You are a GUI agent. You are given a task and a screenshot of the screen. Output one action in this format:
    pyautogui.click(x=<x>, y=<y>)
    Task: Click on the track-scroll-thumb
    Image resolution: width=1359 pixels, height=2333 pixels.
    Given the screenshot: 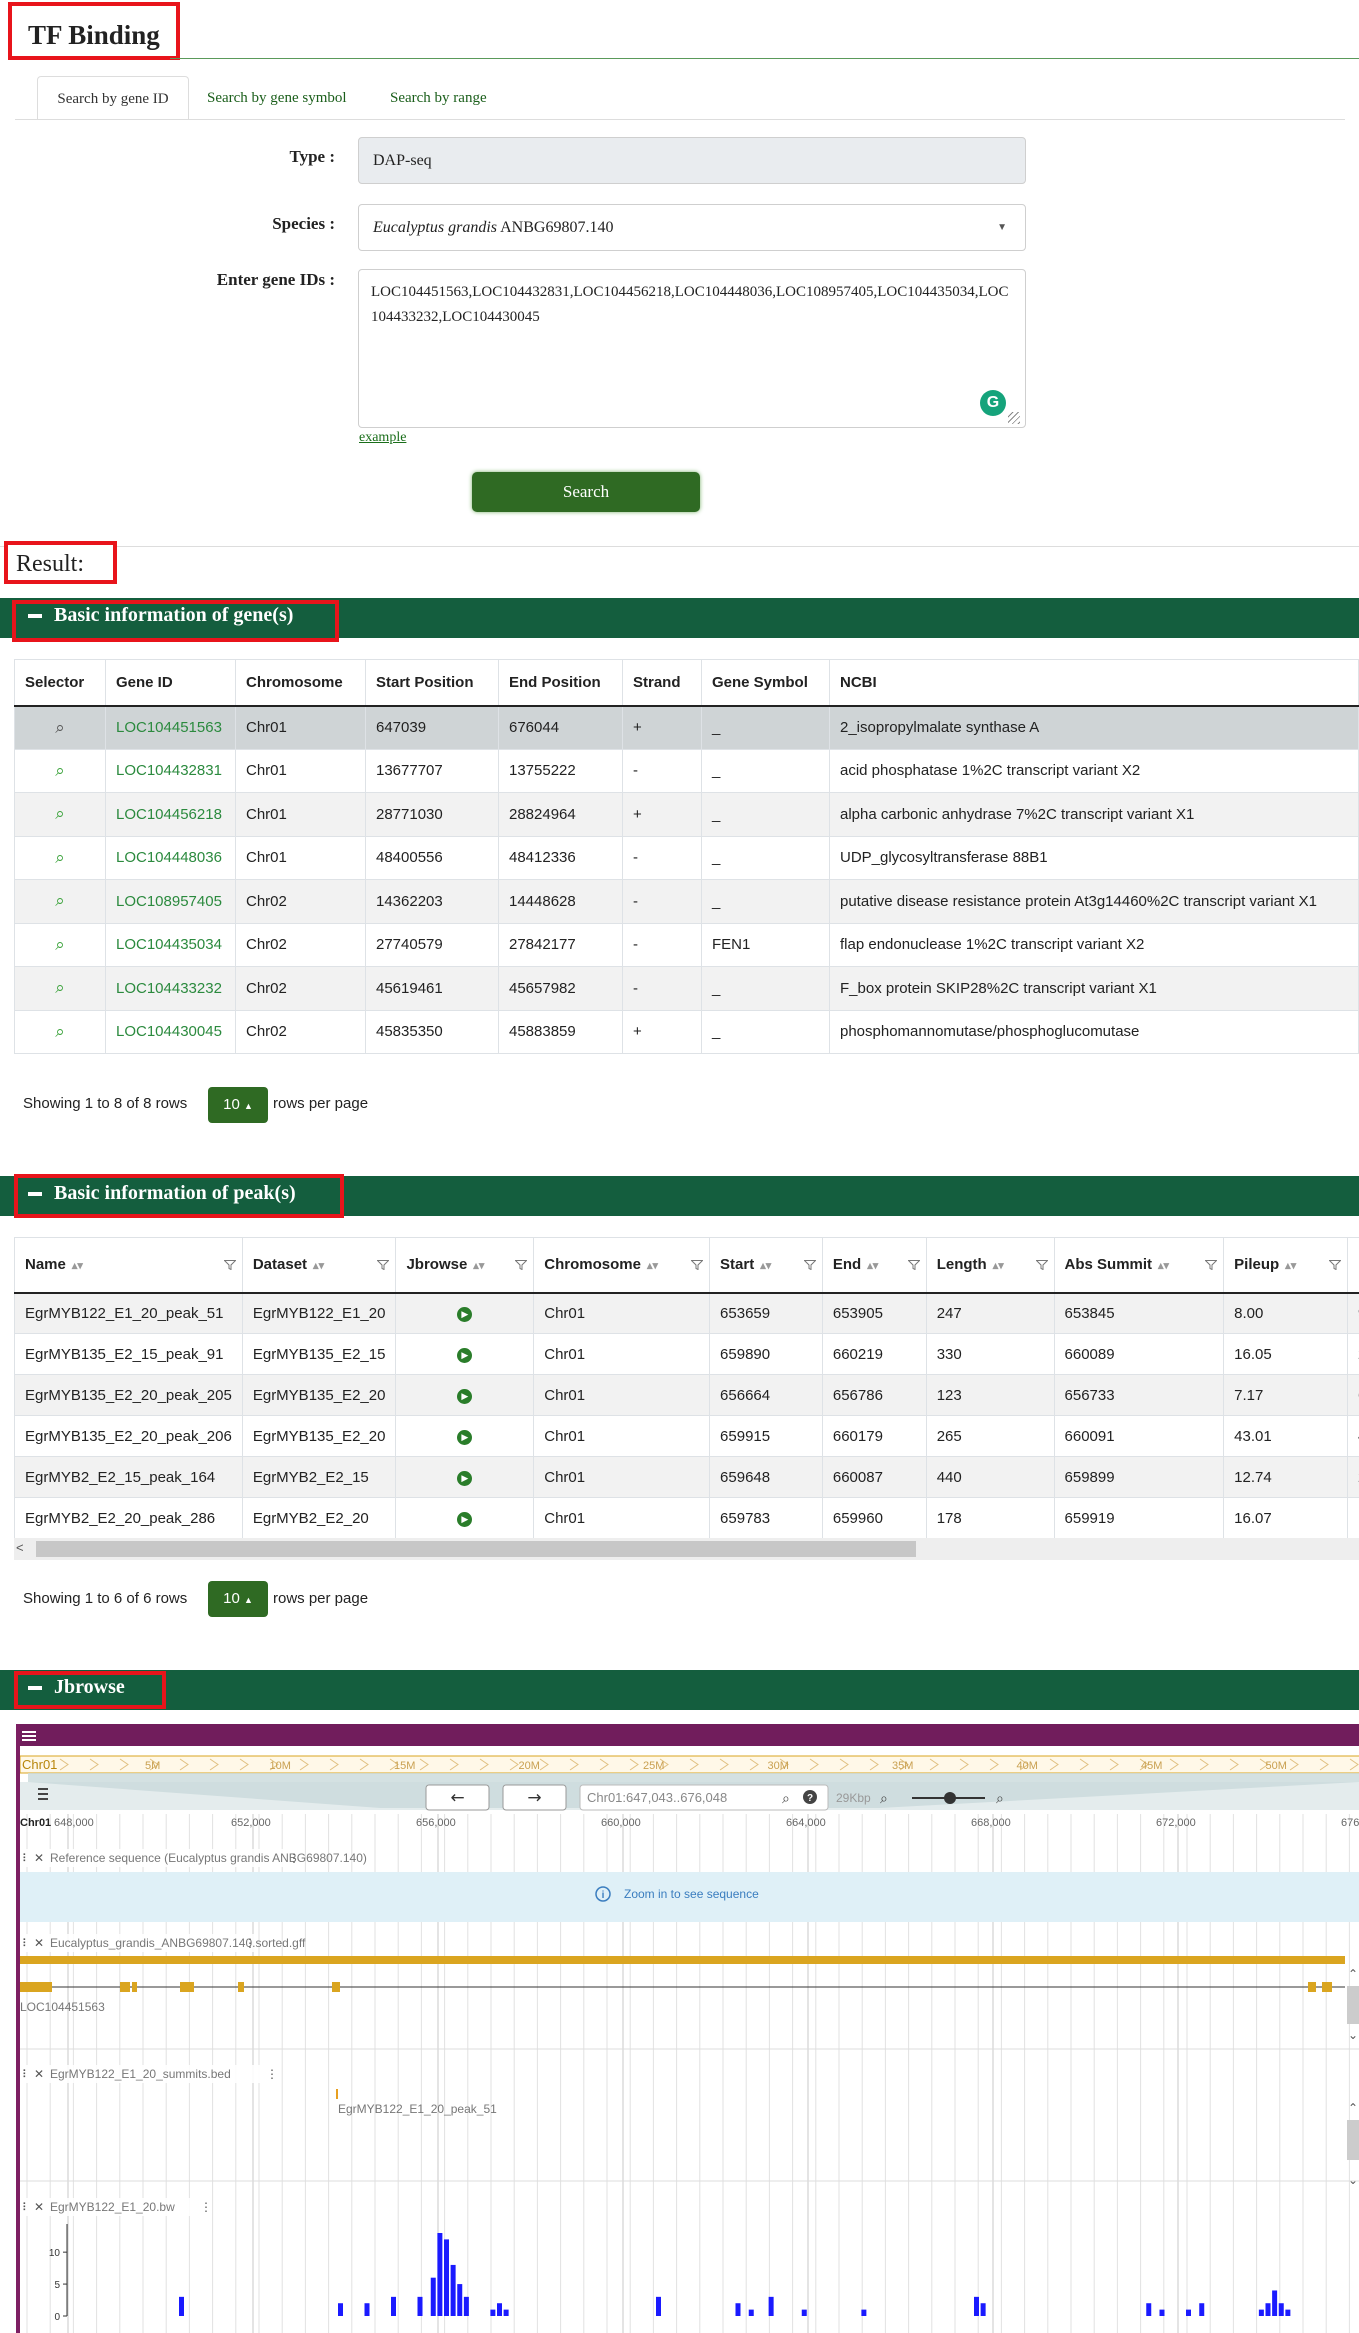 What is the action you would take?
    pyautogui.click(x=1353, y=2005)
    